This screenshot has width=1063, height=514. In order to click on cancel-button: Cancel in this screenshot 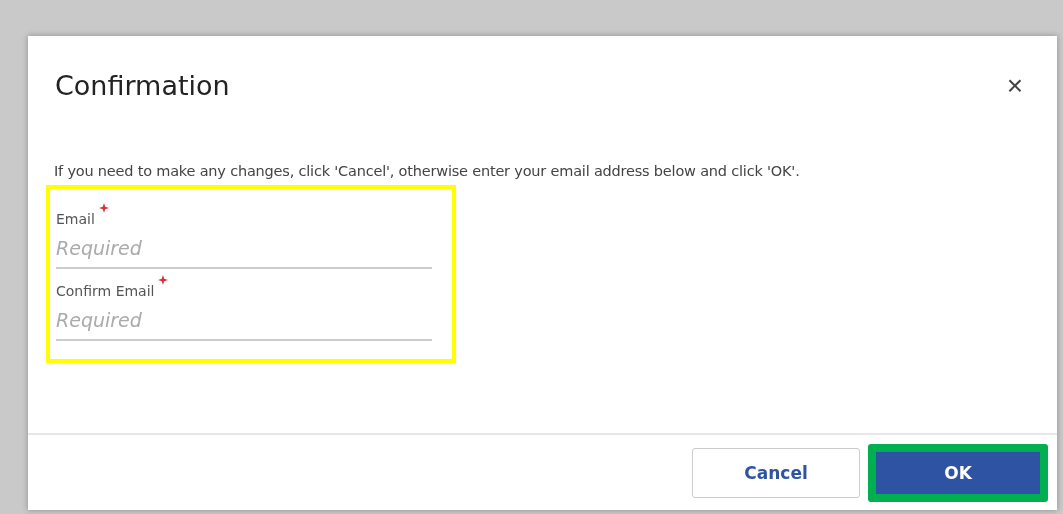, I will do `click(776, 472)`.